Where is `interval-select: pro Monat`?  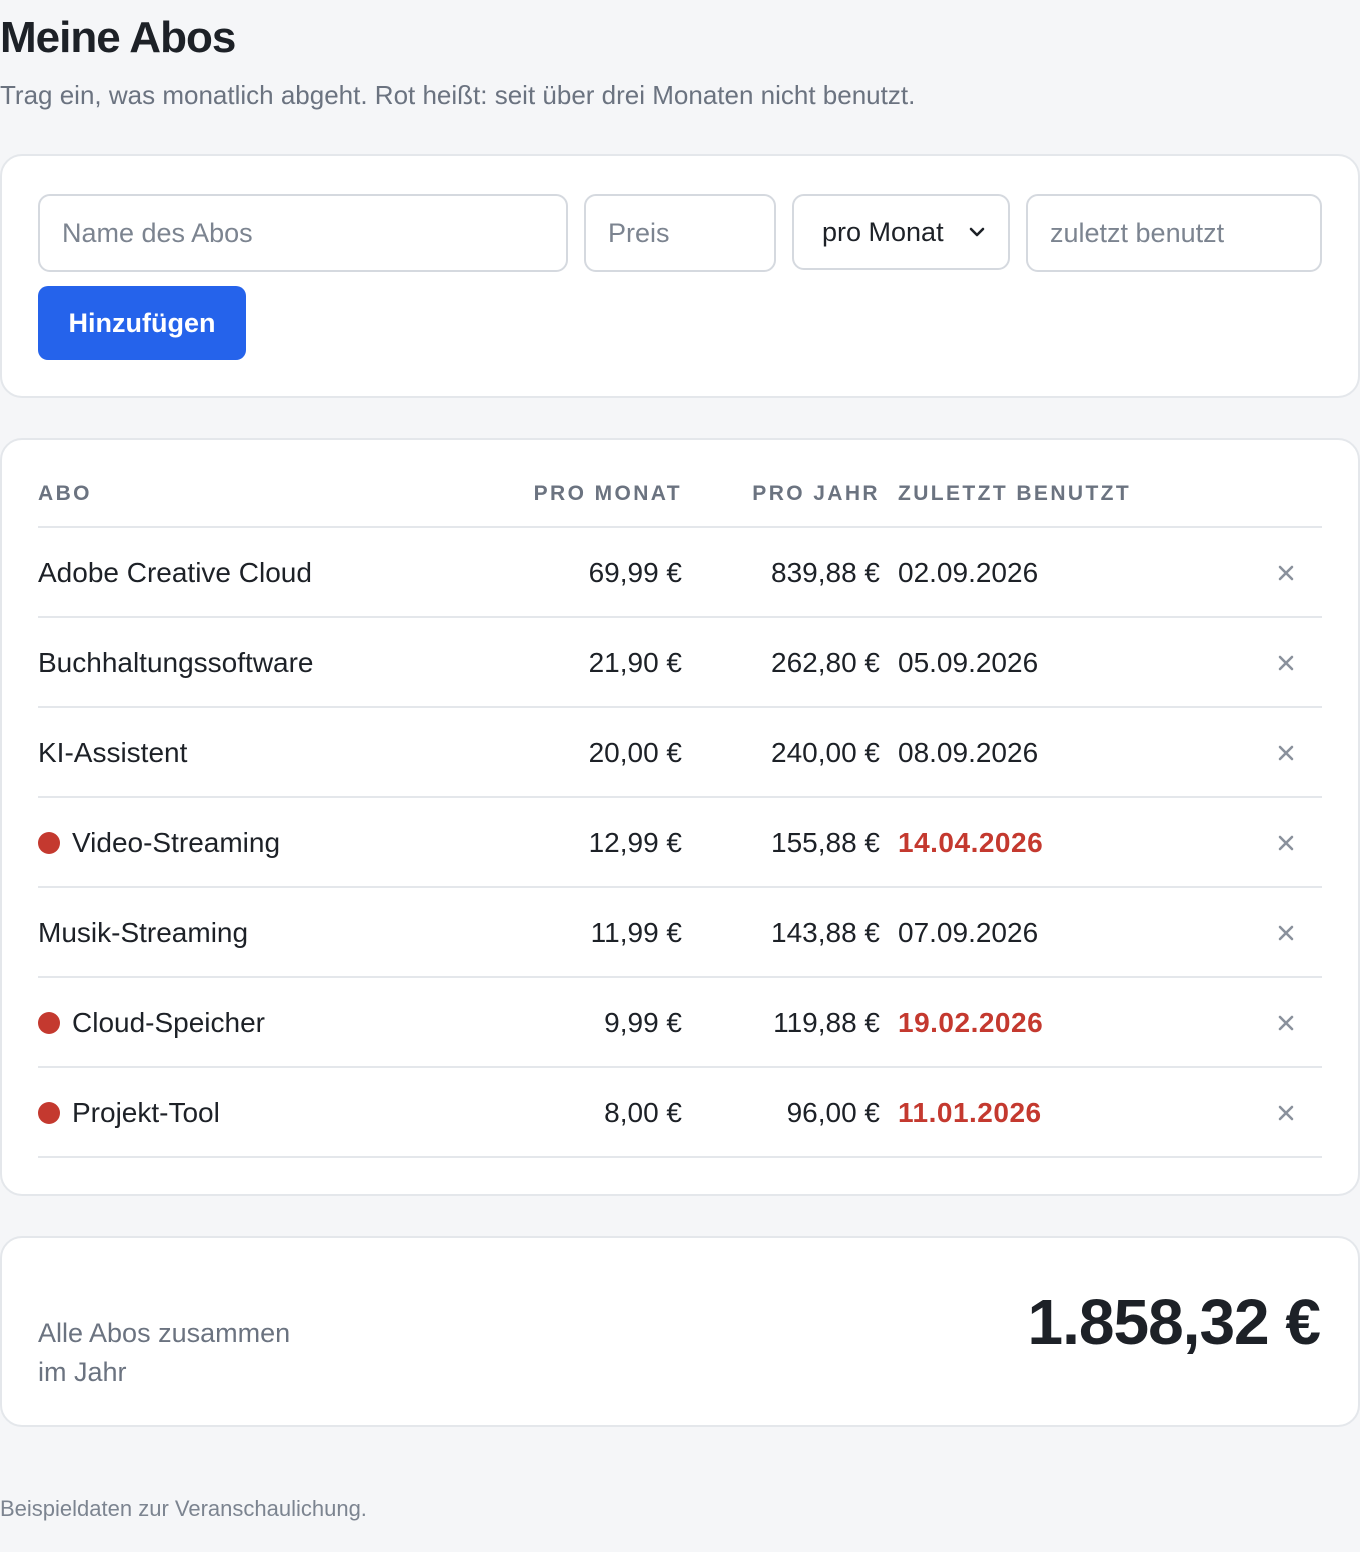 interval-select: pro Monat is located at coordinates (901, 232).